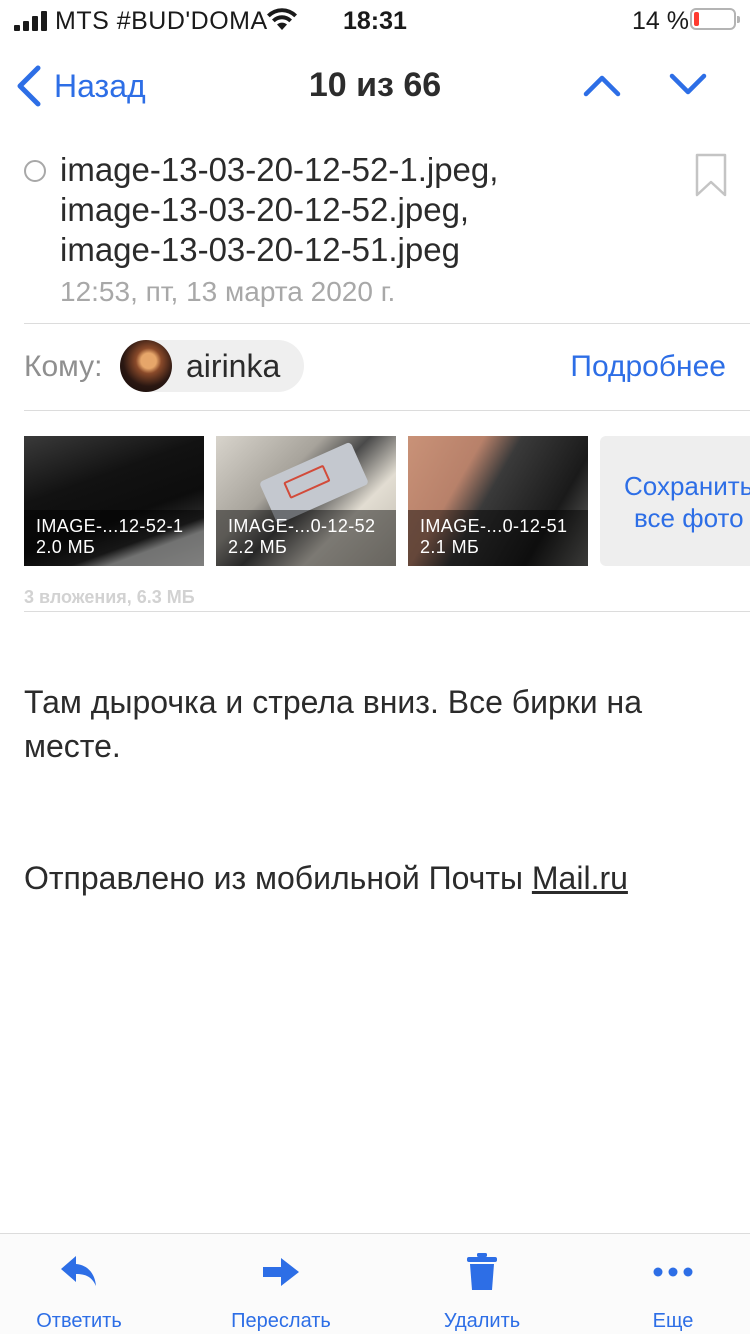  I want to click on status-bar: MTS #BUD'DOMA 18:31 14 %, so click(375, 21).